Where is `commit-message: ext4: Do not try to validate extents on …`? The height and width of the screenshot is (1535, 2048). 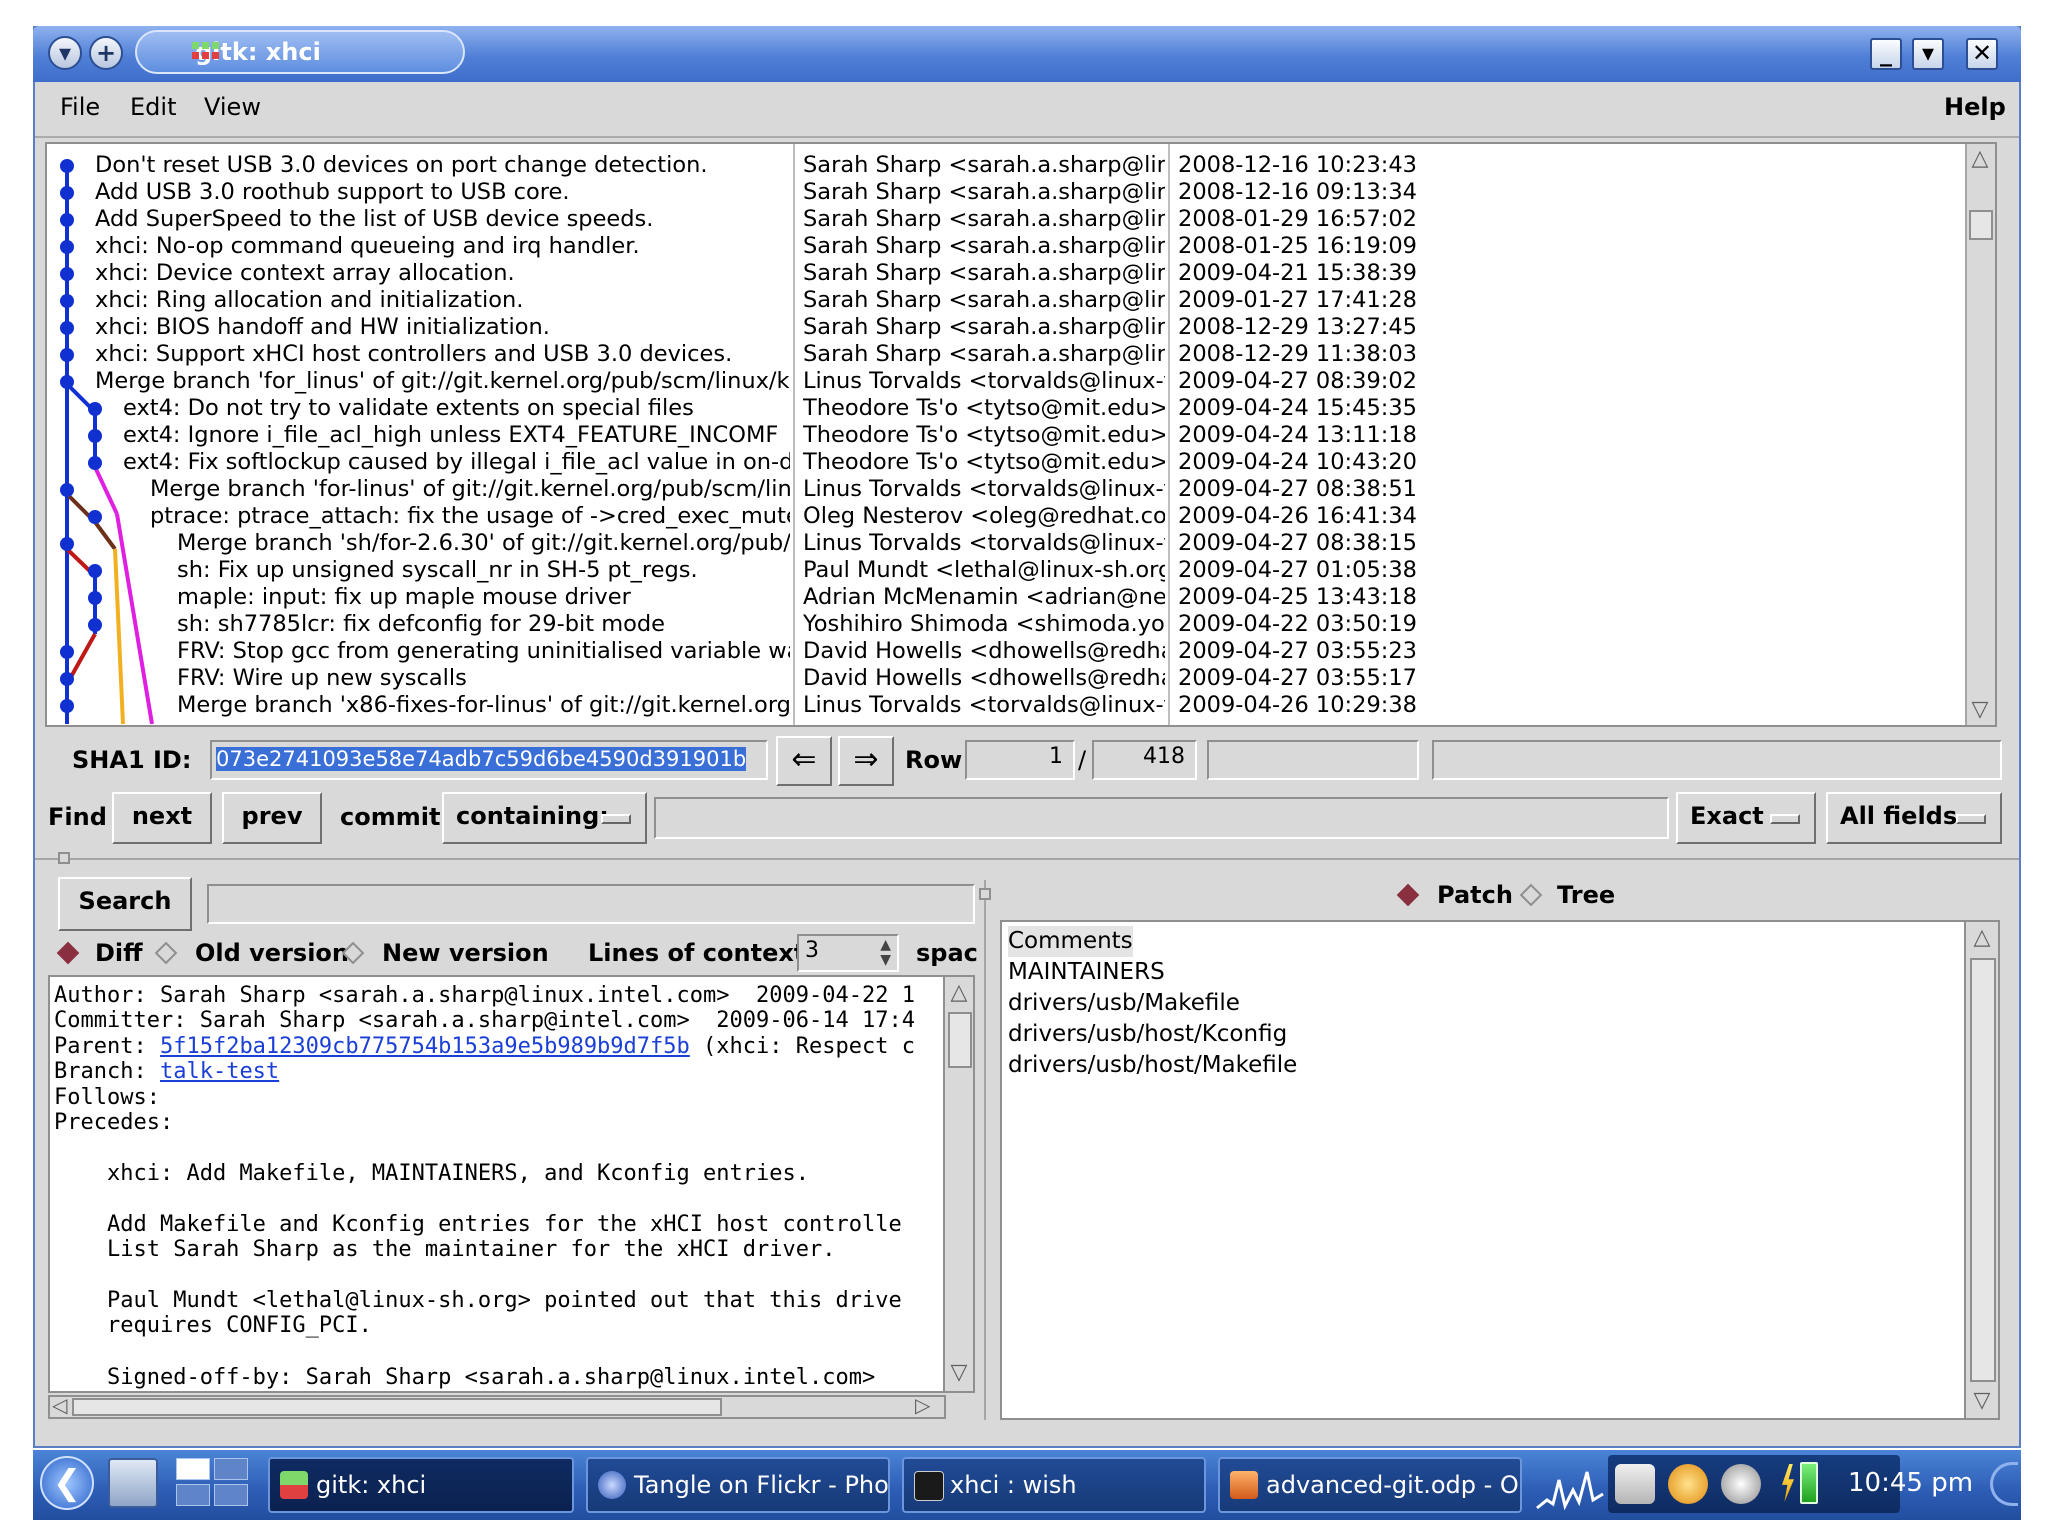 commit-message: ext4: Do not try to validate extents on … is located at coordinates (408, 408).